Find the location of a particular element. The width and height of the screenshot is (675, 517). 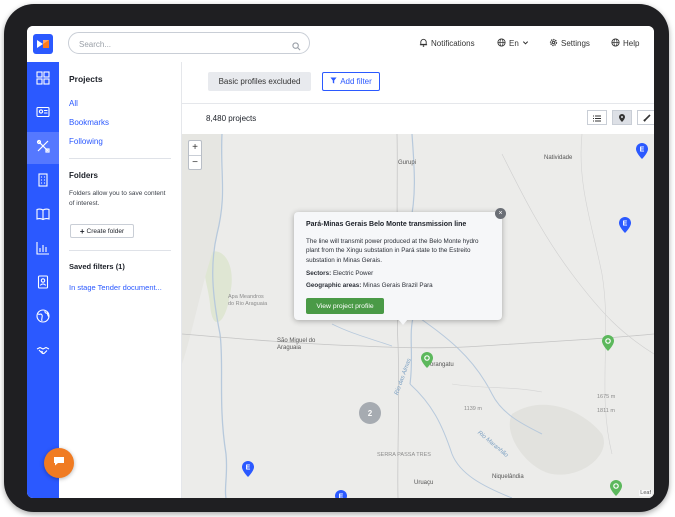

map-attribution: Leaf is located at coordinates (645, 493).